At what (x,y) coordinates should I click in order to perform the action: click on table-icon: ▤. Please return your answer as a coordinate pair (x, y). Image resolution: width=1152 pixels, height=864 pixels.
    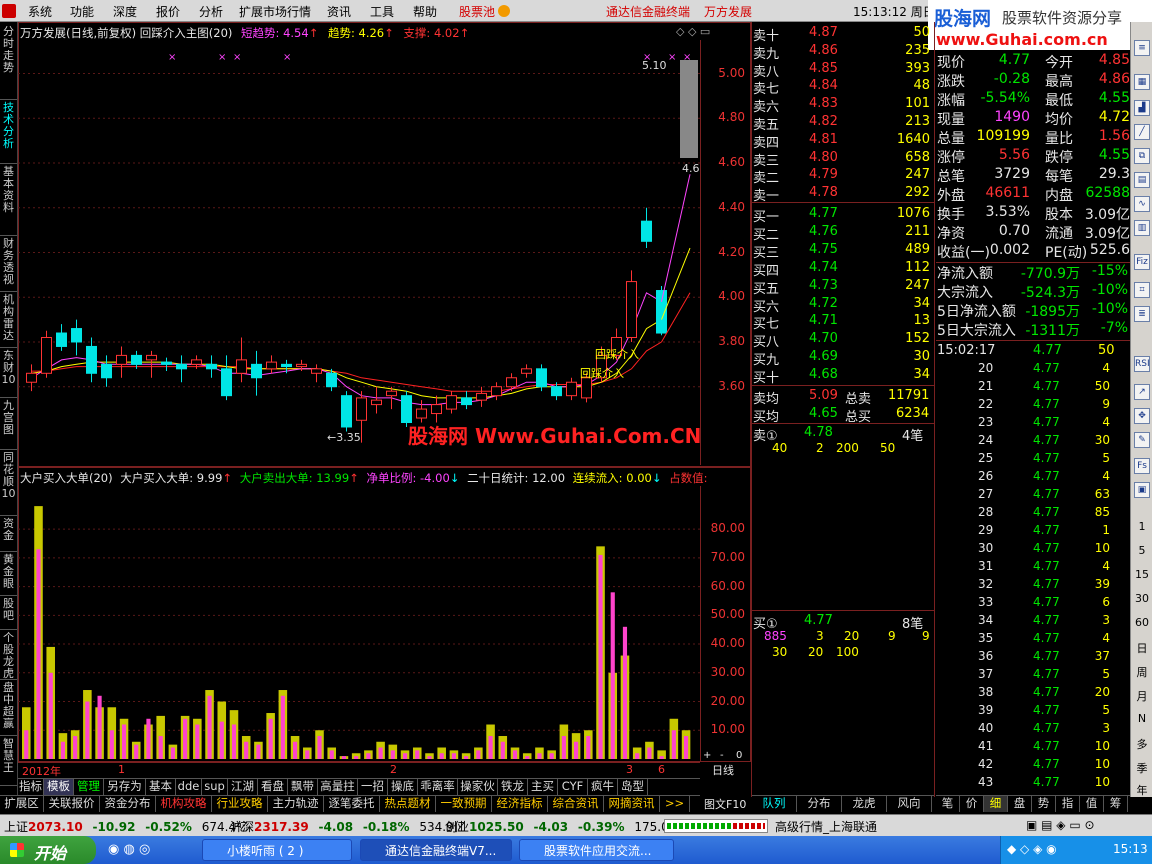
    Looking at the image, I should click on (1142, 180).